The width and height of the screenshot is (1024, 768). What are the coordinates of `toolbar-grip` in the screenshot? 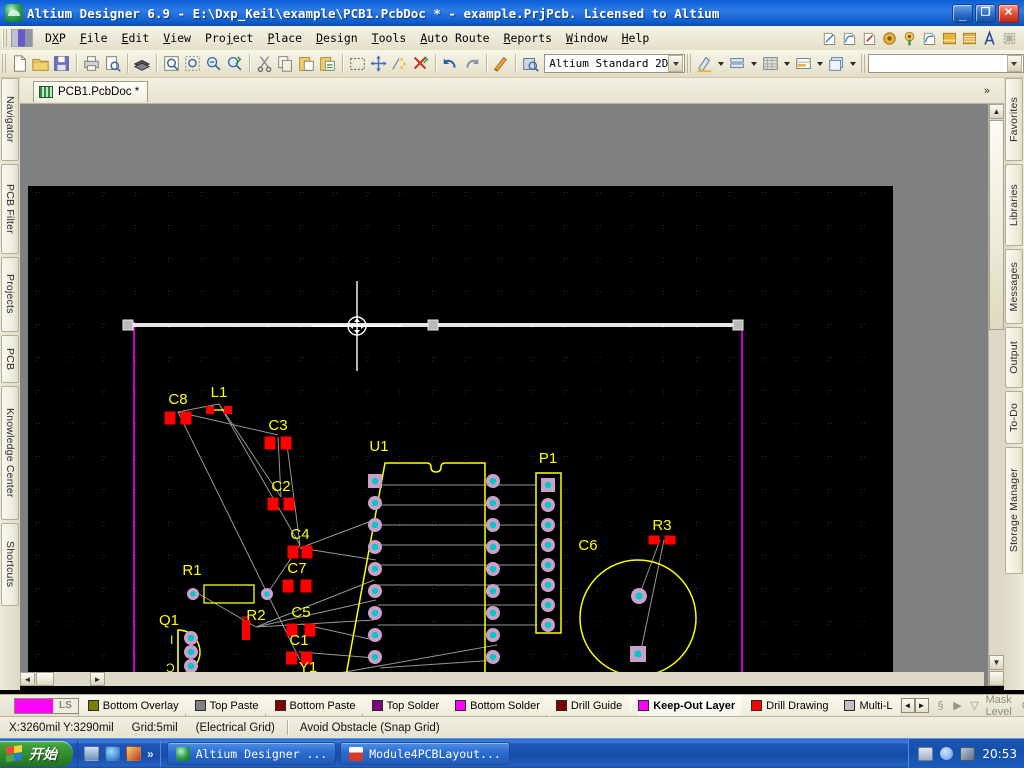 It's located at (4, 63).